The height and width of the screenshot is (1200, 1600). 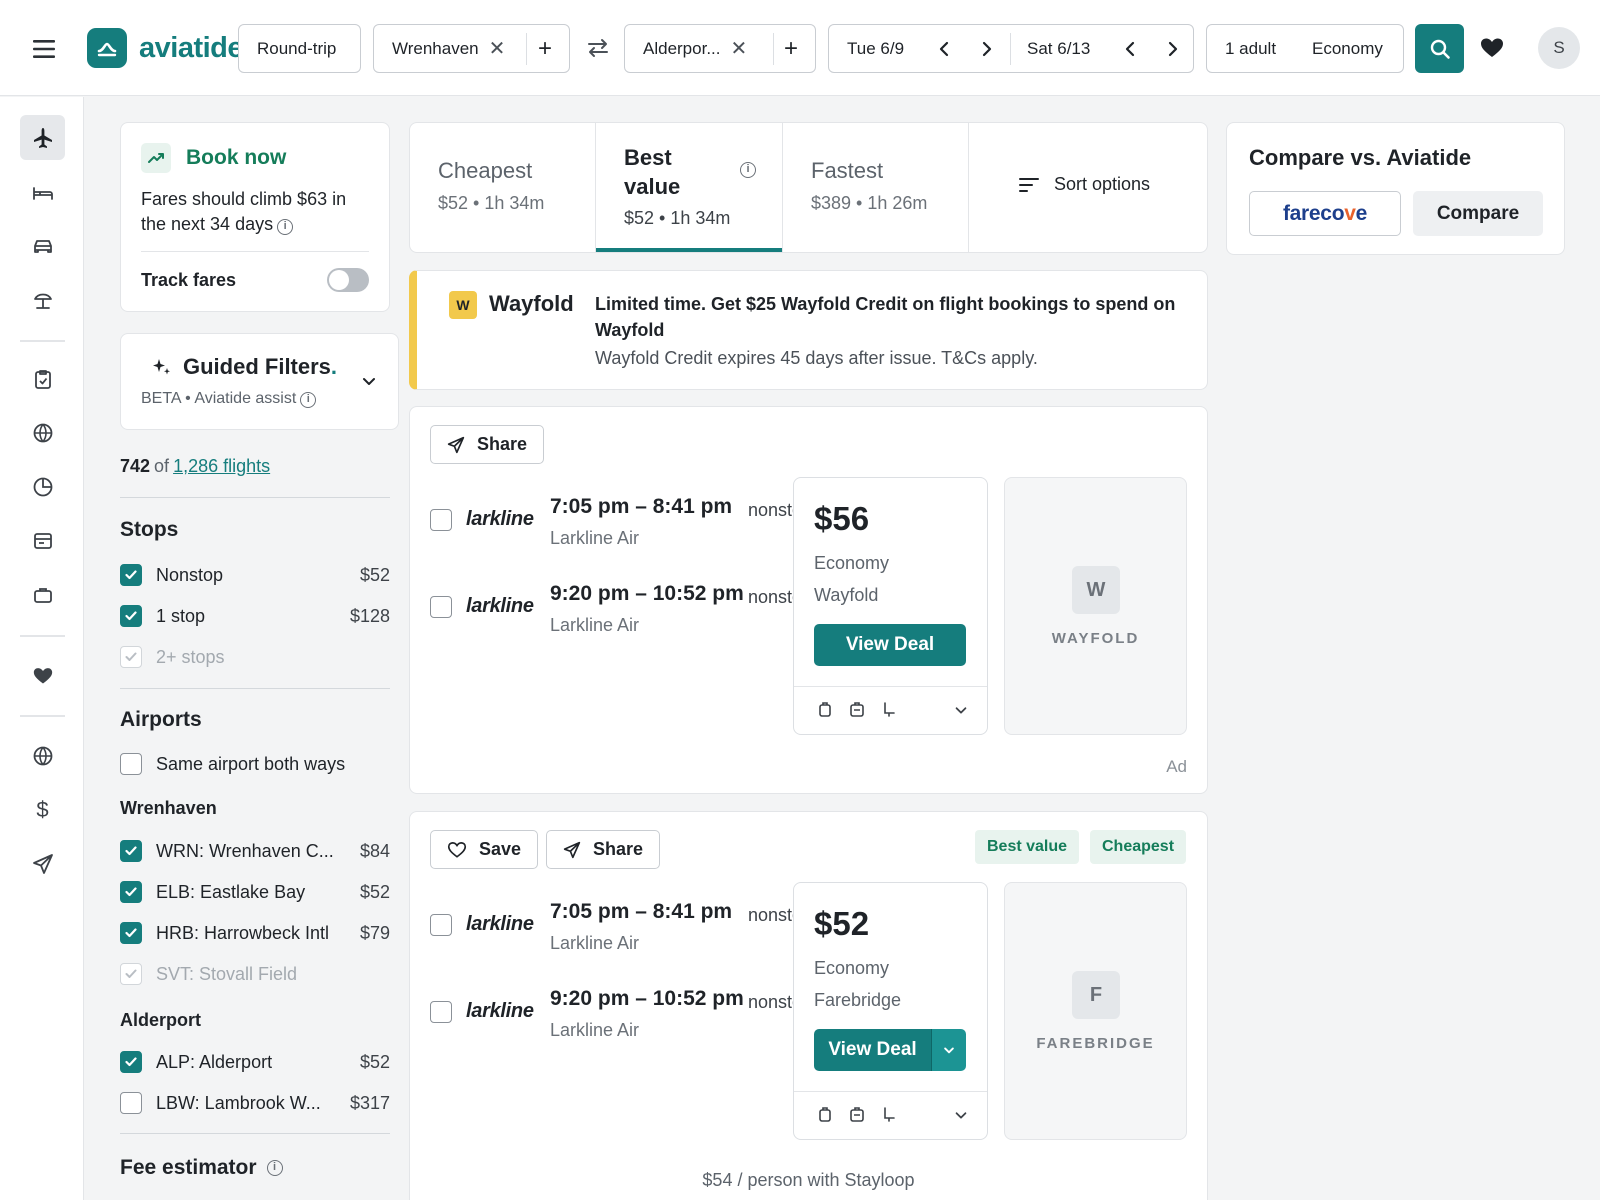 I want to click on currency-icon: $, so click(x=42, y=809).